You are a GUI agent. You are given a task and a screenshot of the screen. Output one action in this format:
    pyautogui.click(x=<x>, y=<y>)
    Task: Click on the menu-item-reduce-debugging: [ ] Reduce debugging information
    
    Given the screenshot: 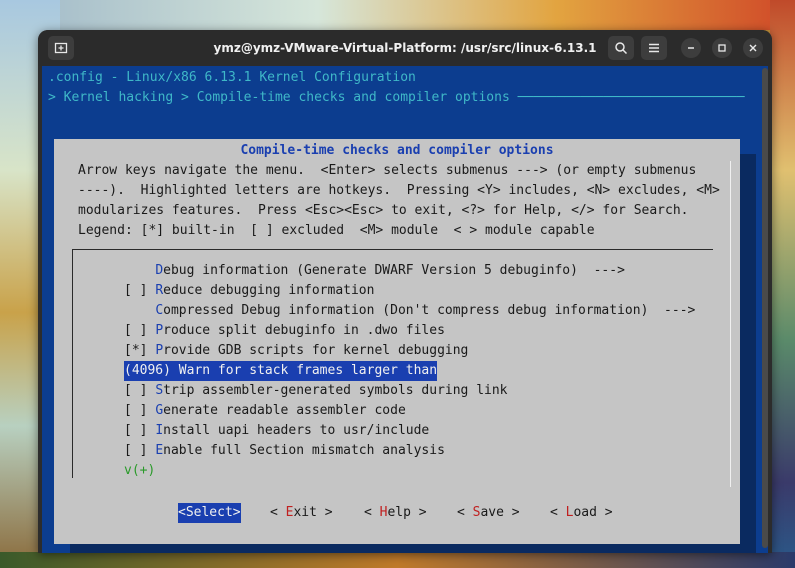 What is the action you would take?
    pyautogui.click(x=249, y=291)
    